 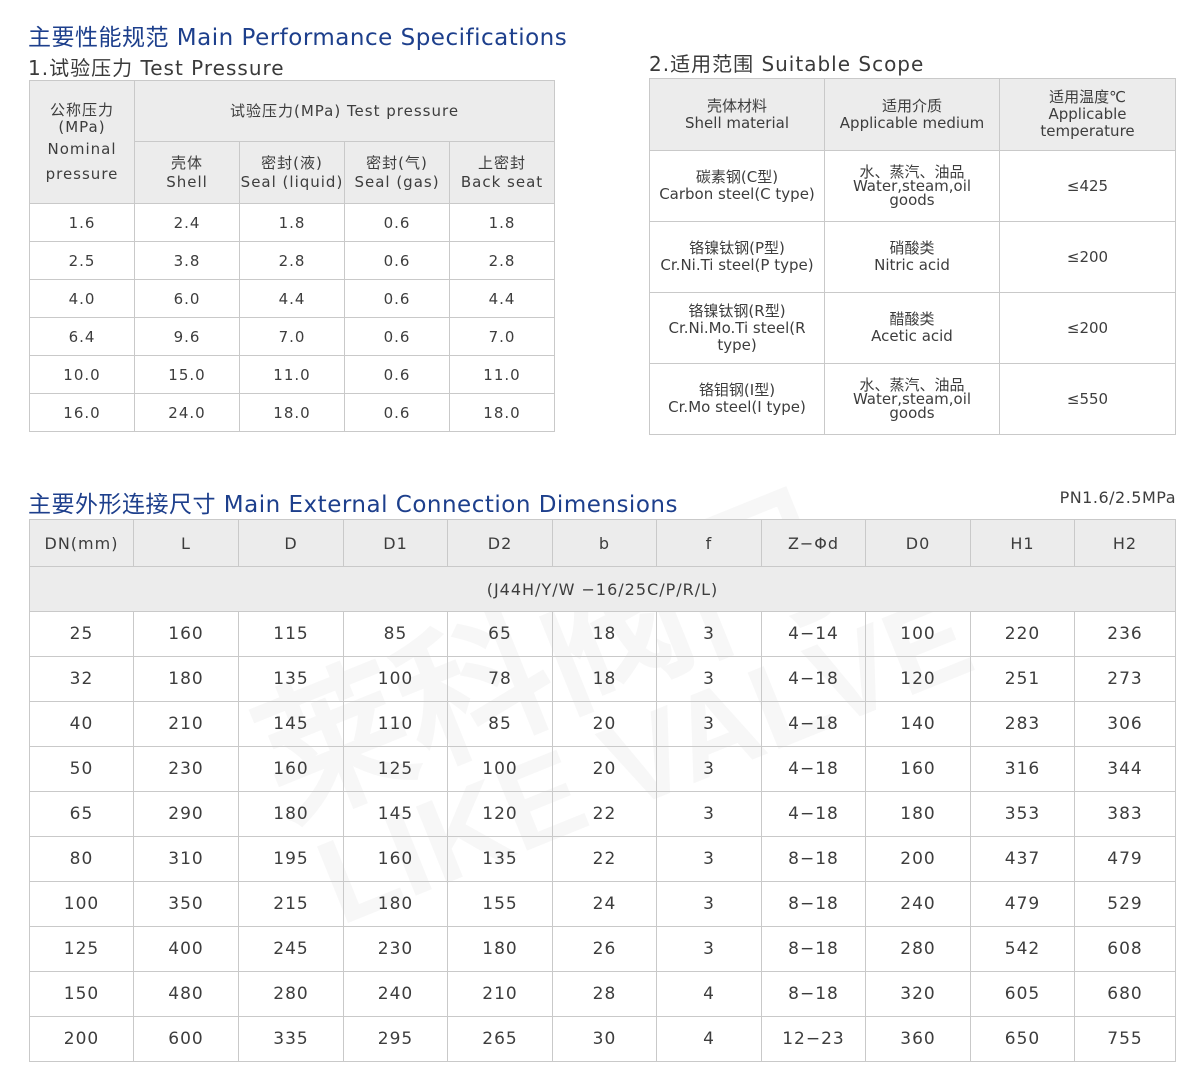 I want to click on table-row: 4.0 6.0 4.4 0.6 4.4, so click(x=292, y=298).